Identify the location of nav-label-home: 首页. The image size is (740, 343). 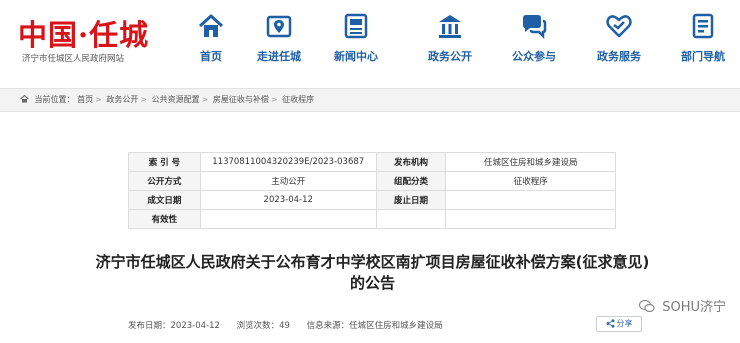
(211, 56).